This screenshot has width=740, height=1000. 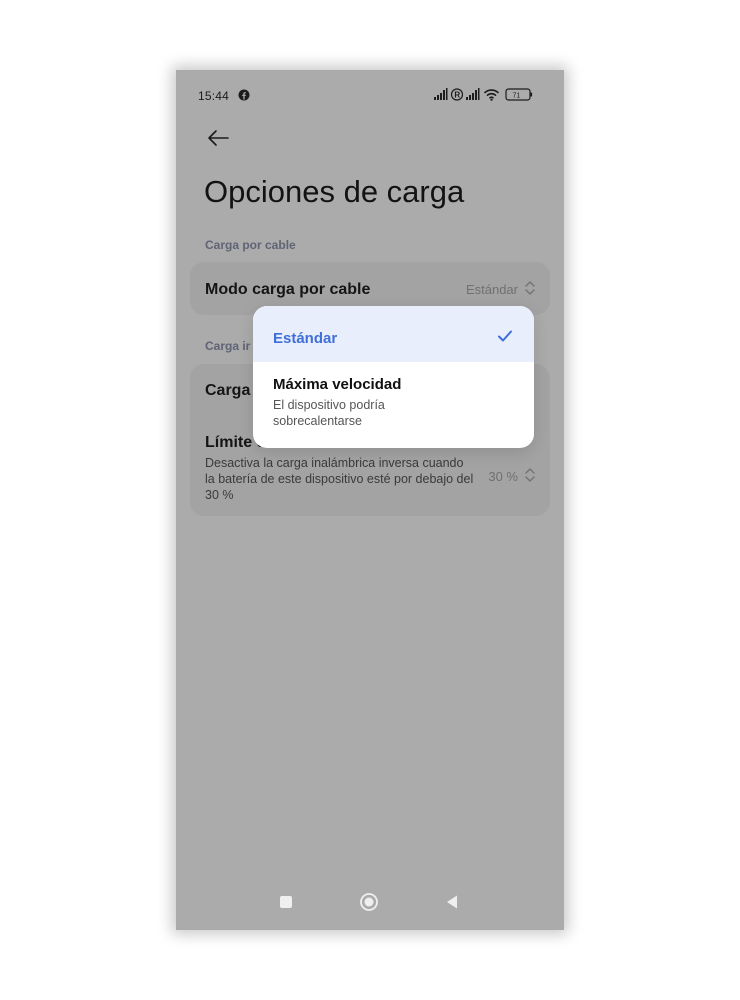 What do you see at coordinates (250, 245) in the screenshot?
I see `section-header-wired: Carga por cable` at bounding box center [250, 245].